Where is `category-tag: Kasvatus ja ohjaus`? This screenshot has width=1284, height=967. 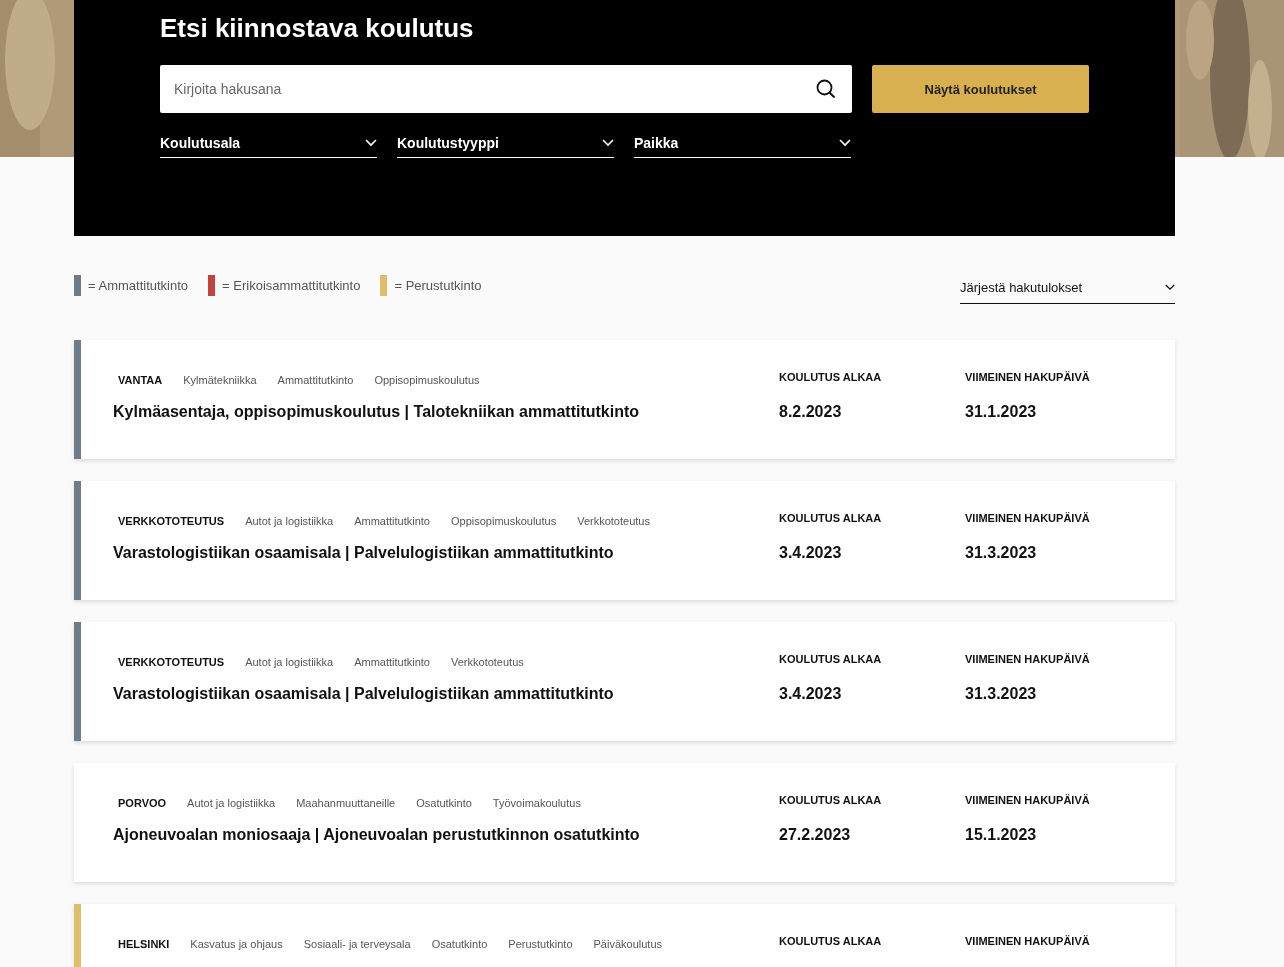
category-tag: Kasvatus ja ohjaus is located at coordinates (236, 944).